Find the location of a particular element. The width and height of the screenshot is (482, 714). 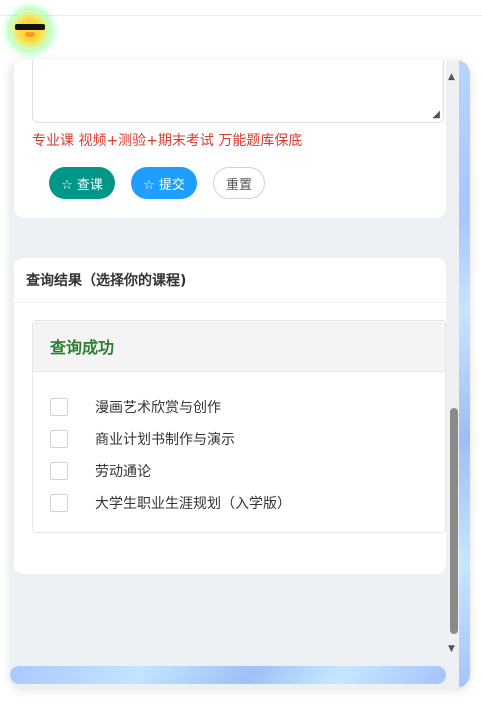

horizontal-scrollbar is located at coordinates (228, 675).